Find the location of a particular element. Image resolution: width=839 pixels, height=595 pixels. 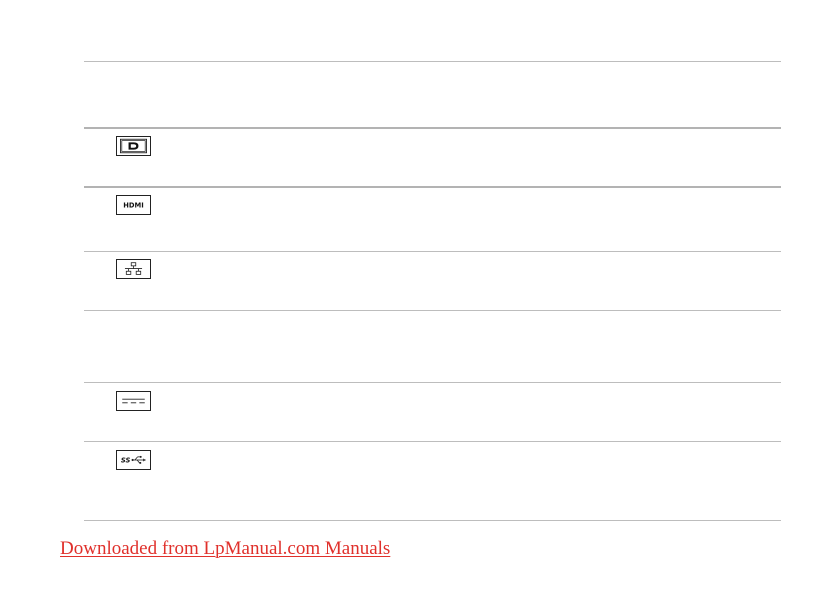

hdmi-icon: HDMI is located at coordinates (133, 205).